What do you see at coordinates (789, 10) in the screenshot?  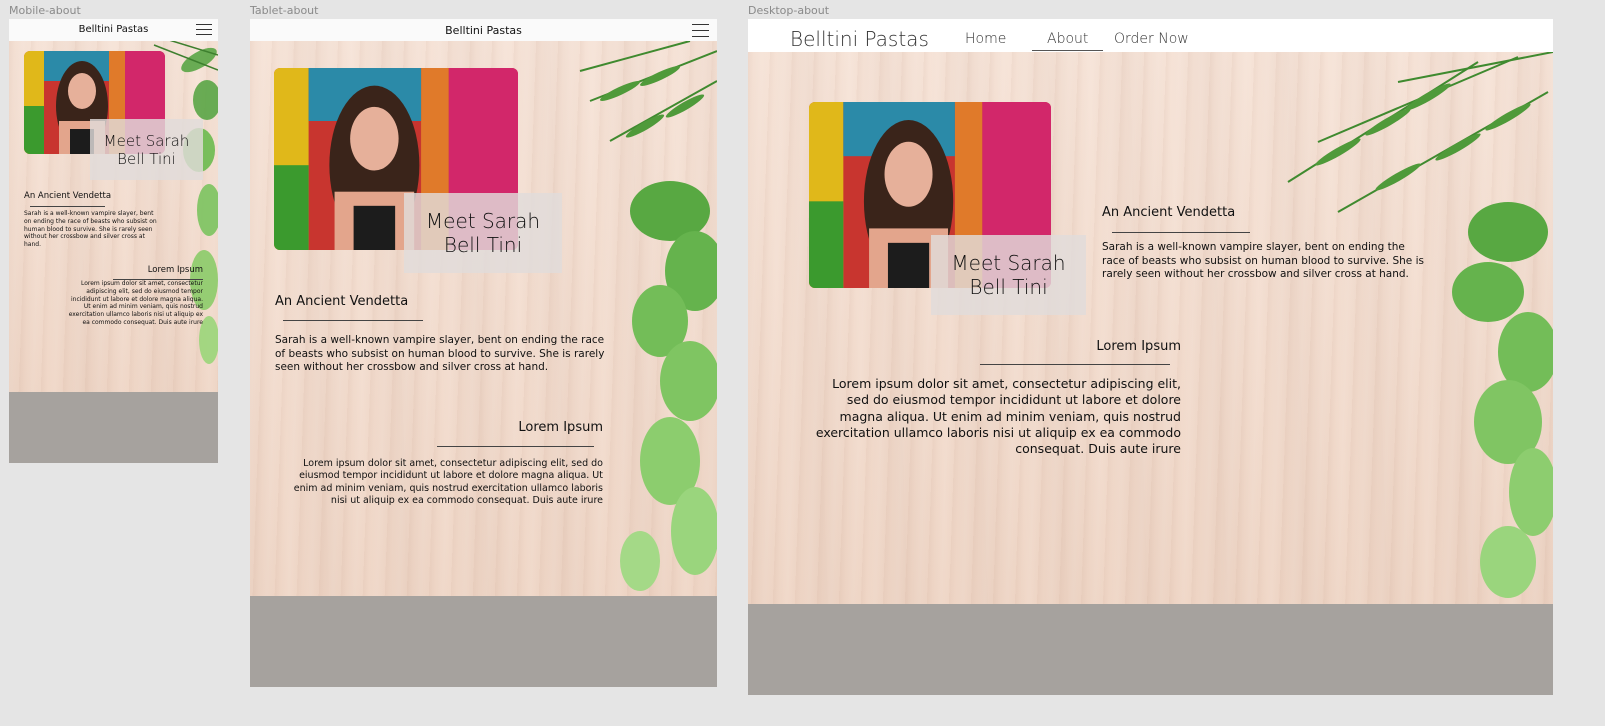 I see `frame-label-desktop: Desktop-about` at bounding box center [789, 10].